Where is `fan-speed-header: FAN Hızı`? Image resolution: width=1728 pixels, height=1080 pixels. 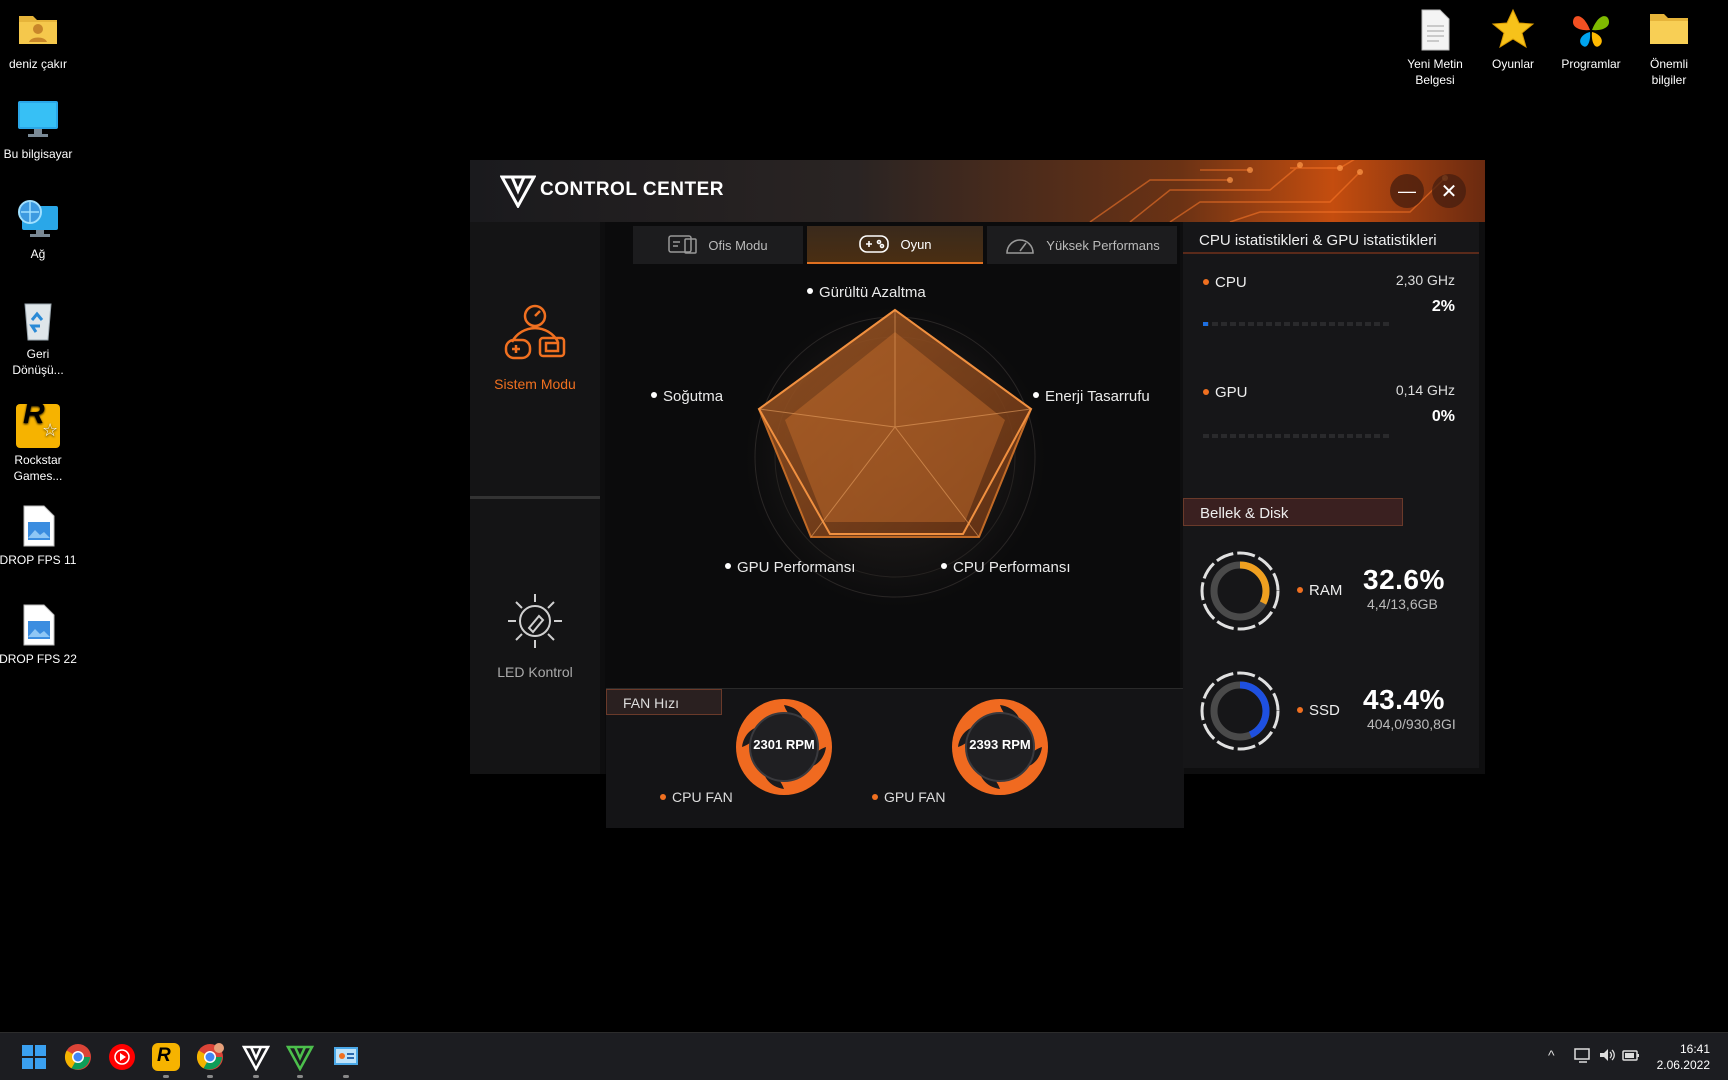 fan-speed-header: FAN Hızı is located at coordinates (664, 702).